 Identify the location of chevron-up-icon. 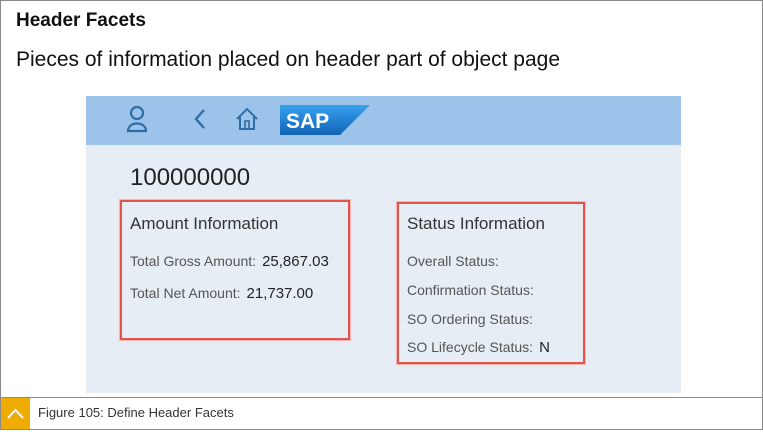
(15, 413).